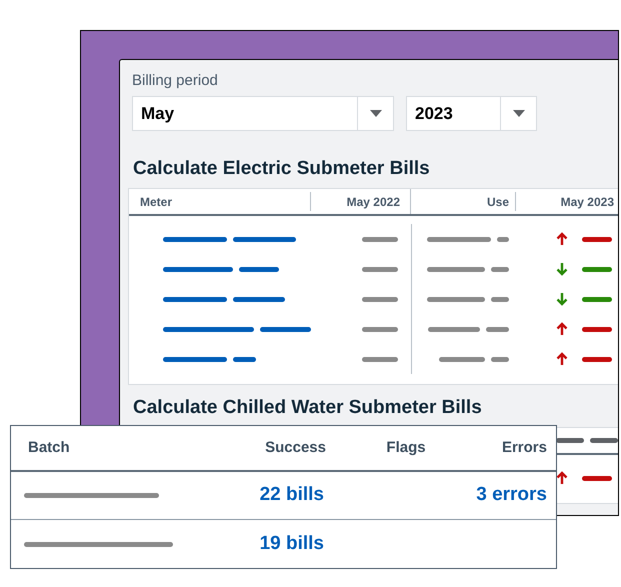  Describe the element at coordinates (587, 202) in the screenshot. I see `column-header: May 2023` at that location.